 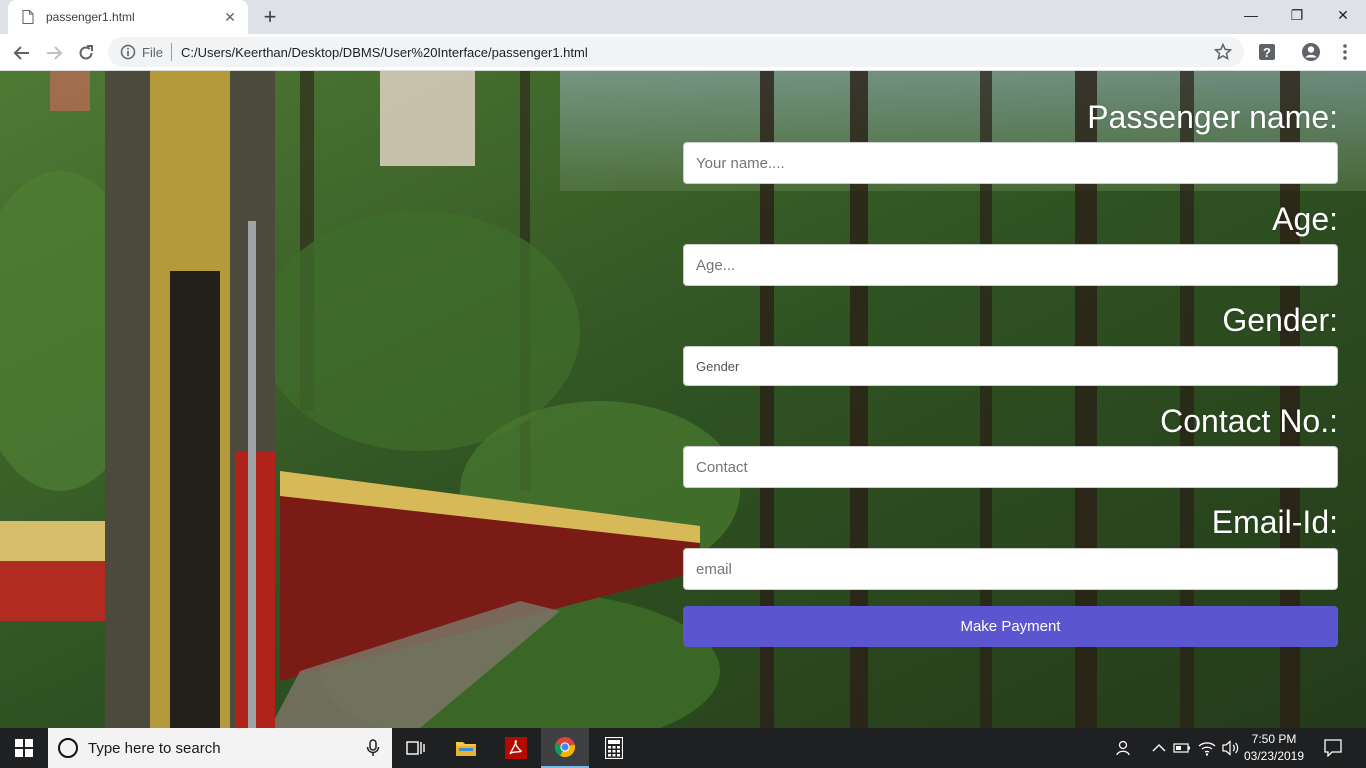 I want to click on back-button, so click(x=22, y=53).